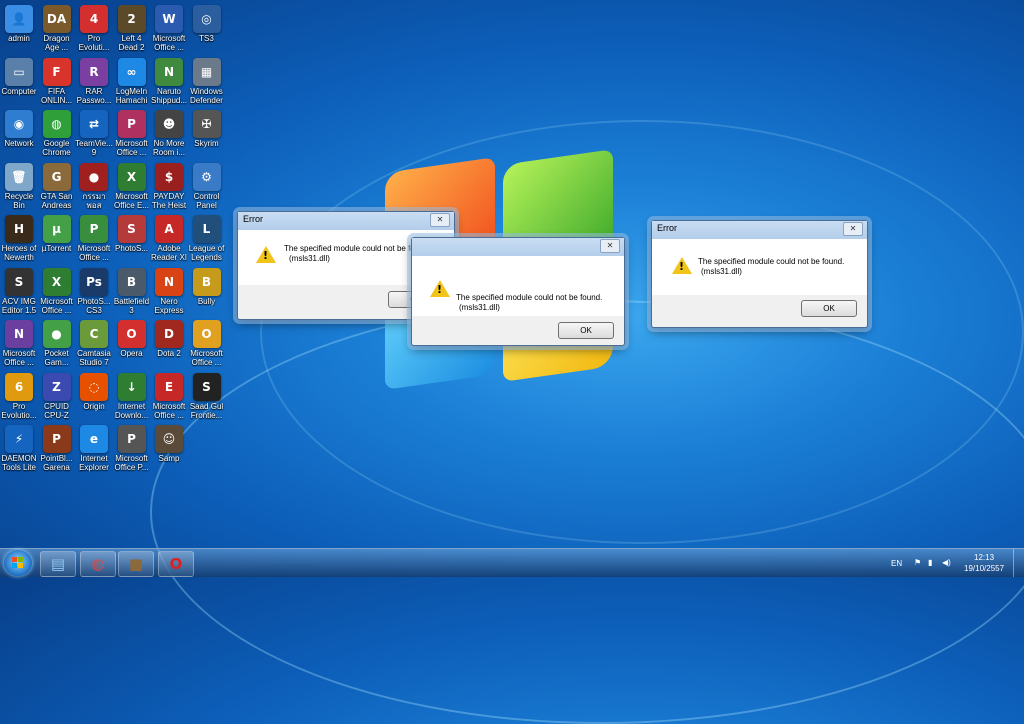  I want to click on app-icon: N, so click(169, 281).